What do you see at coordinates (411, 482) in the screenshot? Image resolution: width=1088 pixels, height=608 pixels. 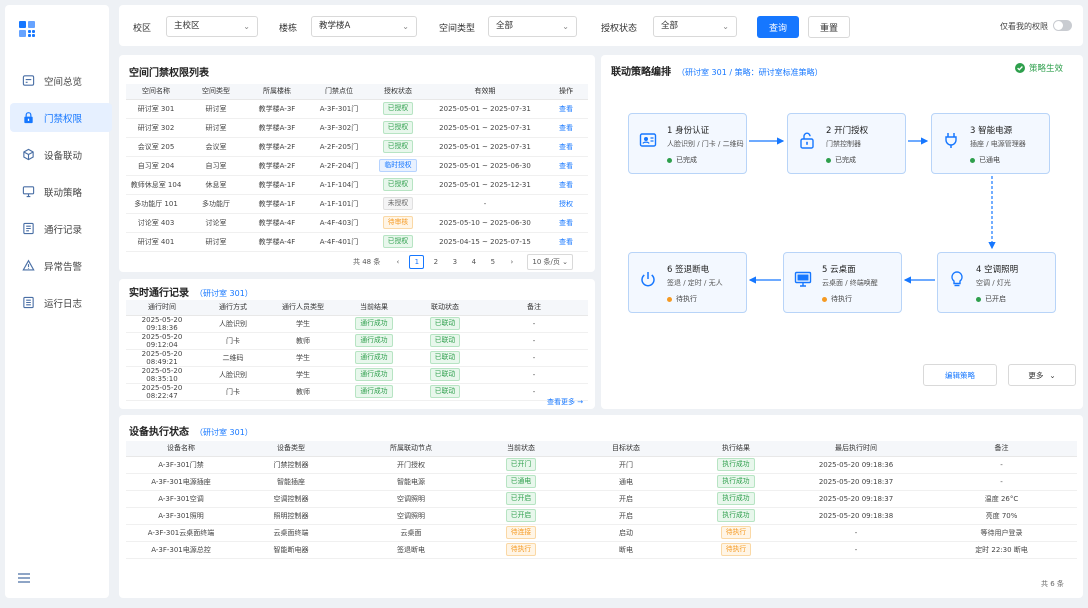 I see `table-cell: 智能电源` at bounding box center [411, 482].